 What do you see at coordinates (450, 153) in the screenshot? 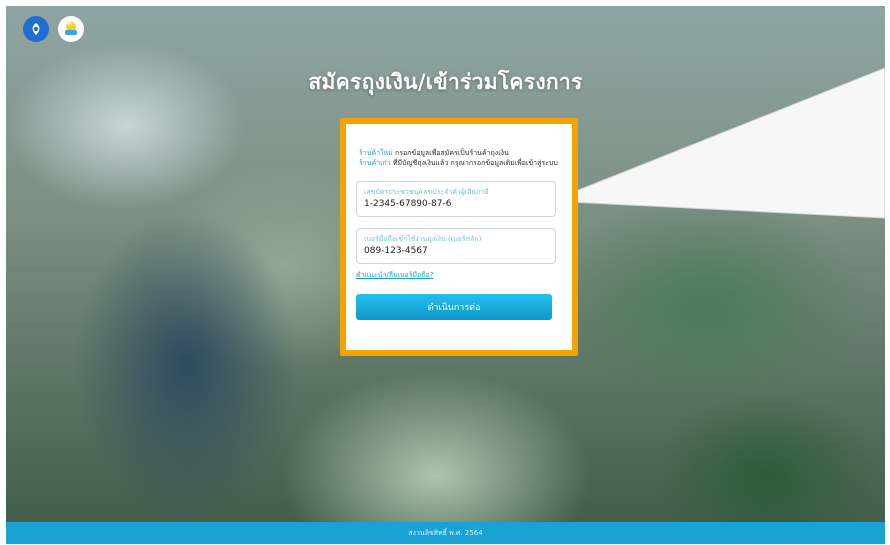
I see `new-shop-text: กรอกข้อมูลเพื่อสมัครเป็นร้านค้าถุงเงิน` at bounding box center [450, 153].